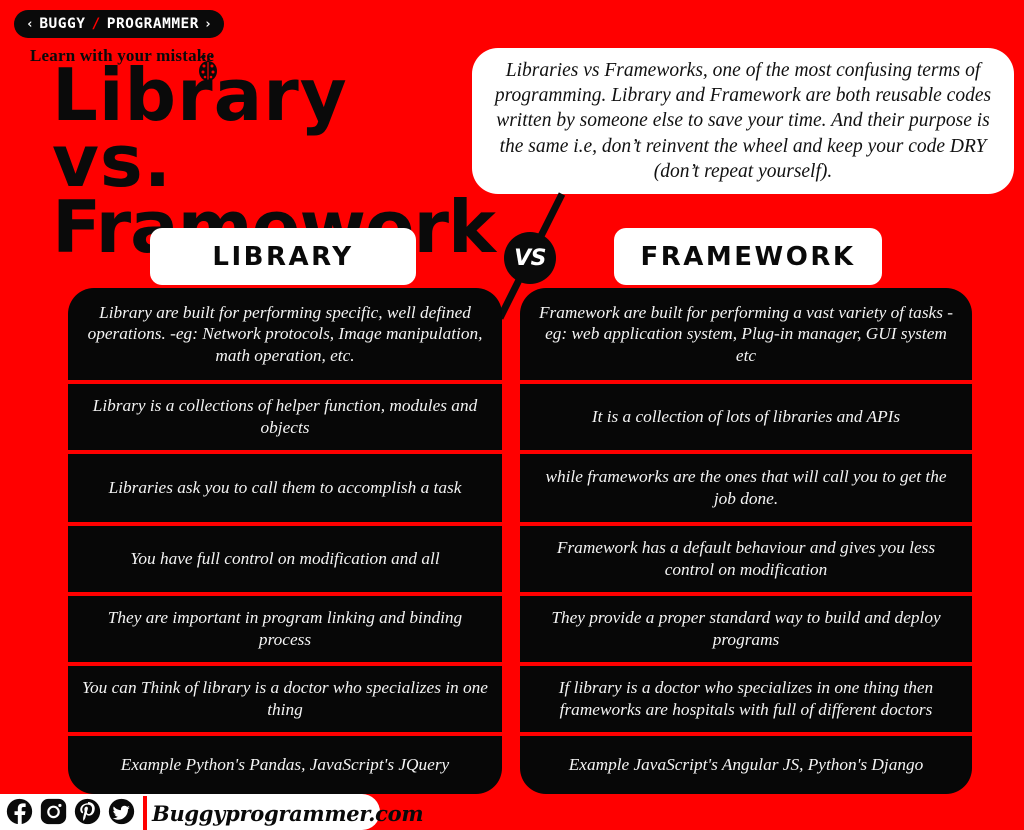  Describe the element at coordinates (87, 811) in the screenshot. I see `pinterest-icon` at that location.